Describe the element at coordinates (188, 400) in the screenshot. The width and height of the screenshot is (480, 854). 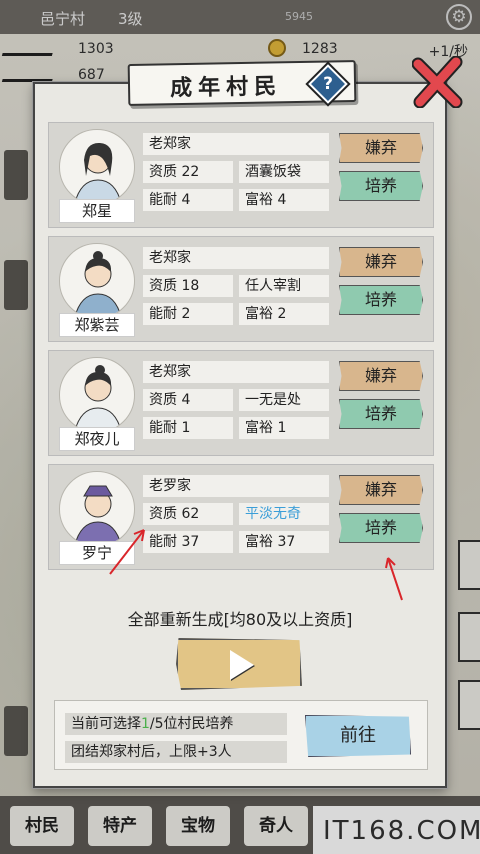
I see `villager-aptitude: 资质 4` at that location.